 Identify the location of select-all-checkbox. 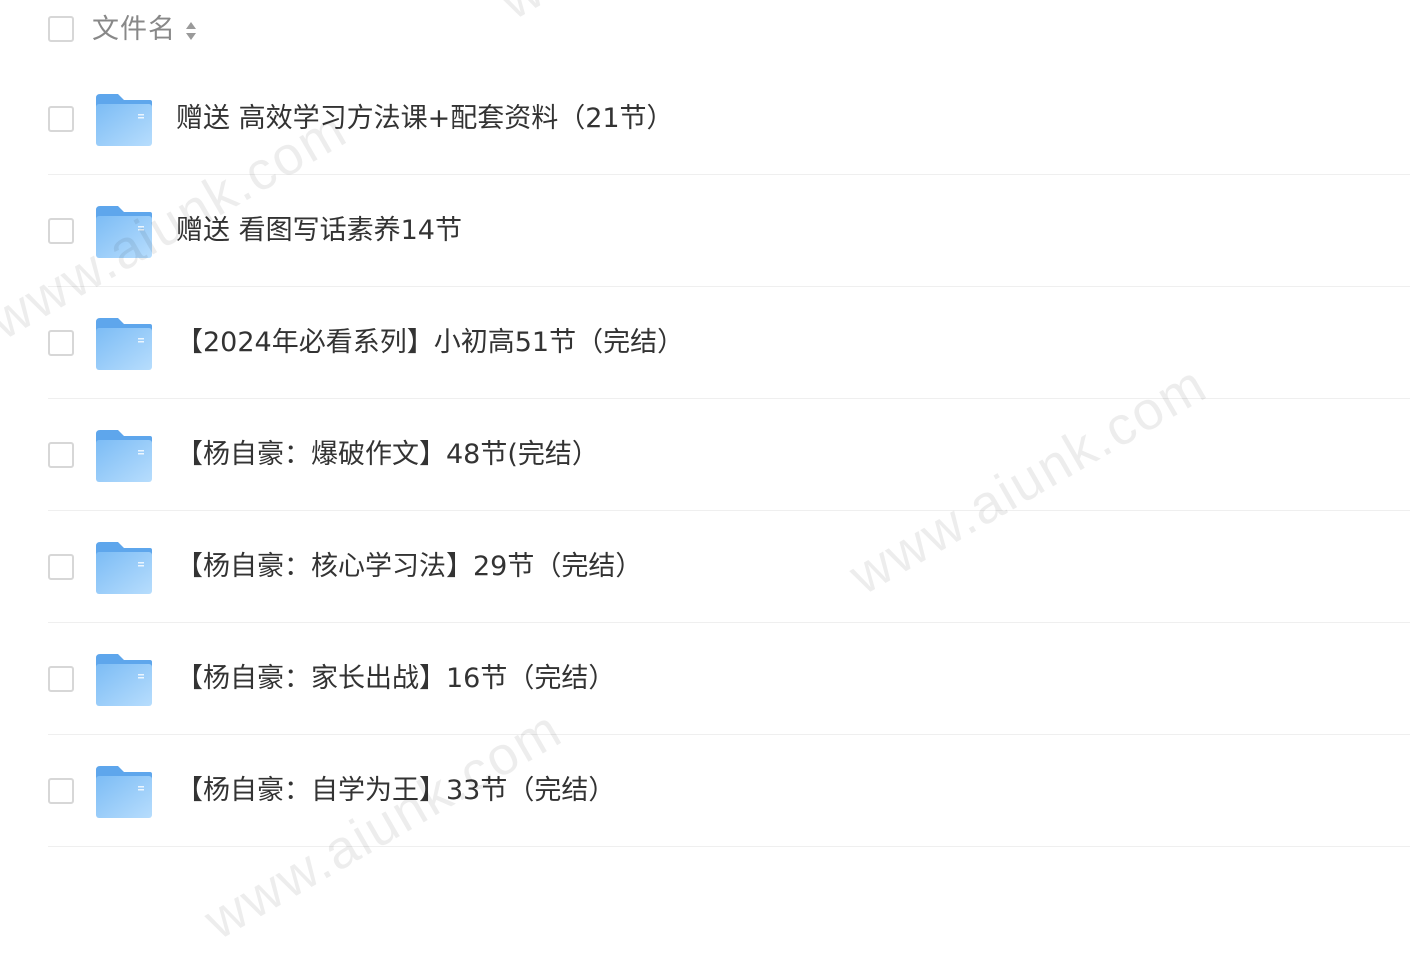
(61, 29).